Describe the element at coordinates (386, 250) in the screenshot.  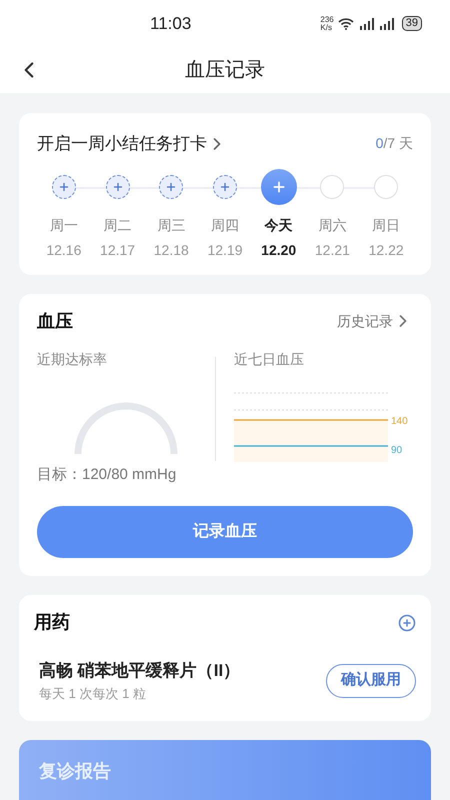
I see `date-label: 12.22` at that location.